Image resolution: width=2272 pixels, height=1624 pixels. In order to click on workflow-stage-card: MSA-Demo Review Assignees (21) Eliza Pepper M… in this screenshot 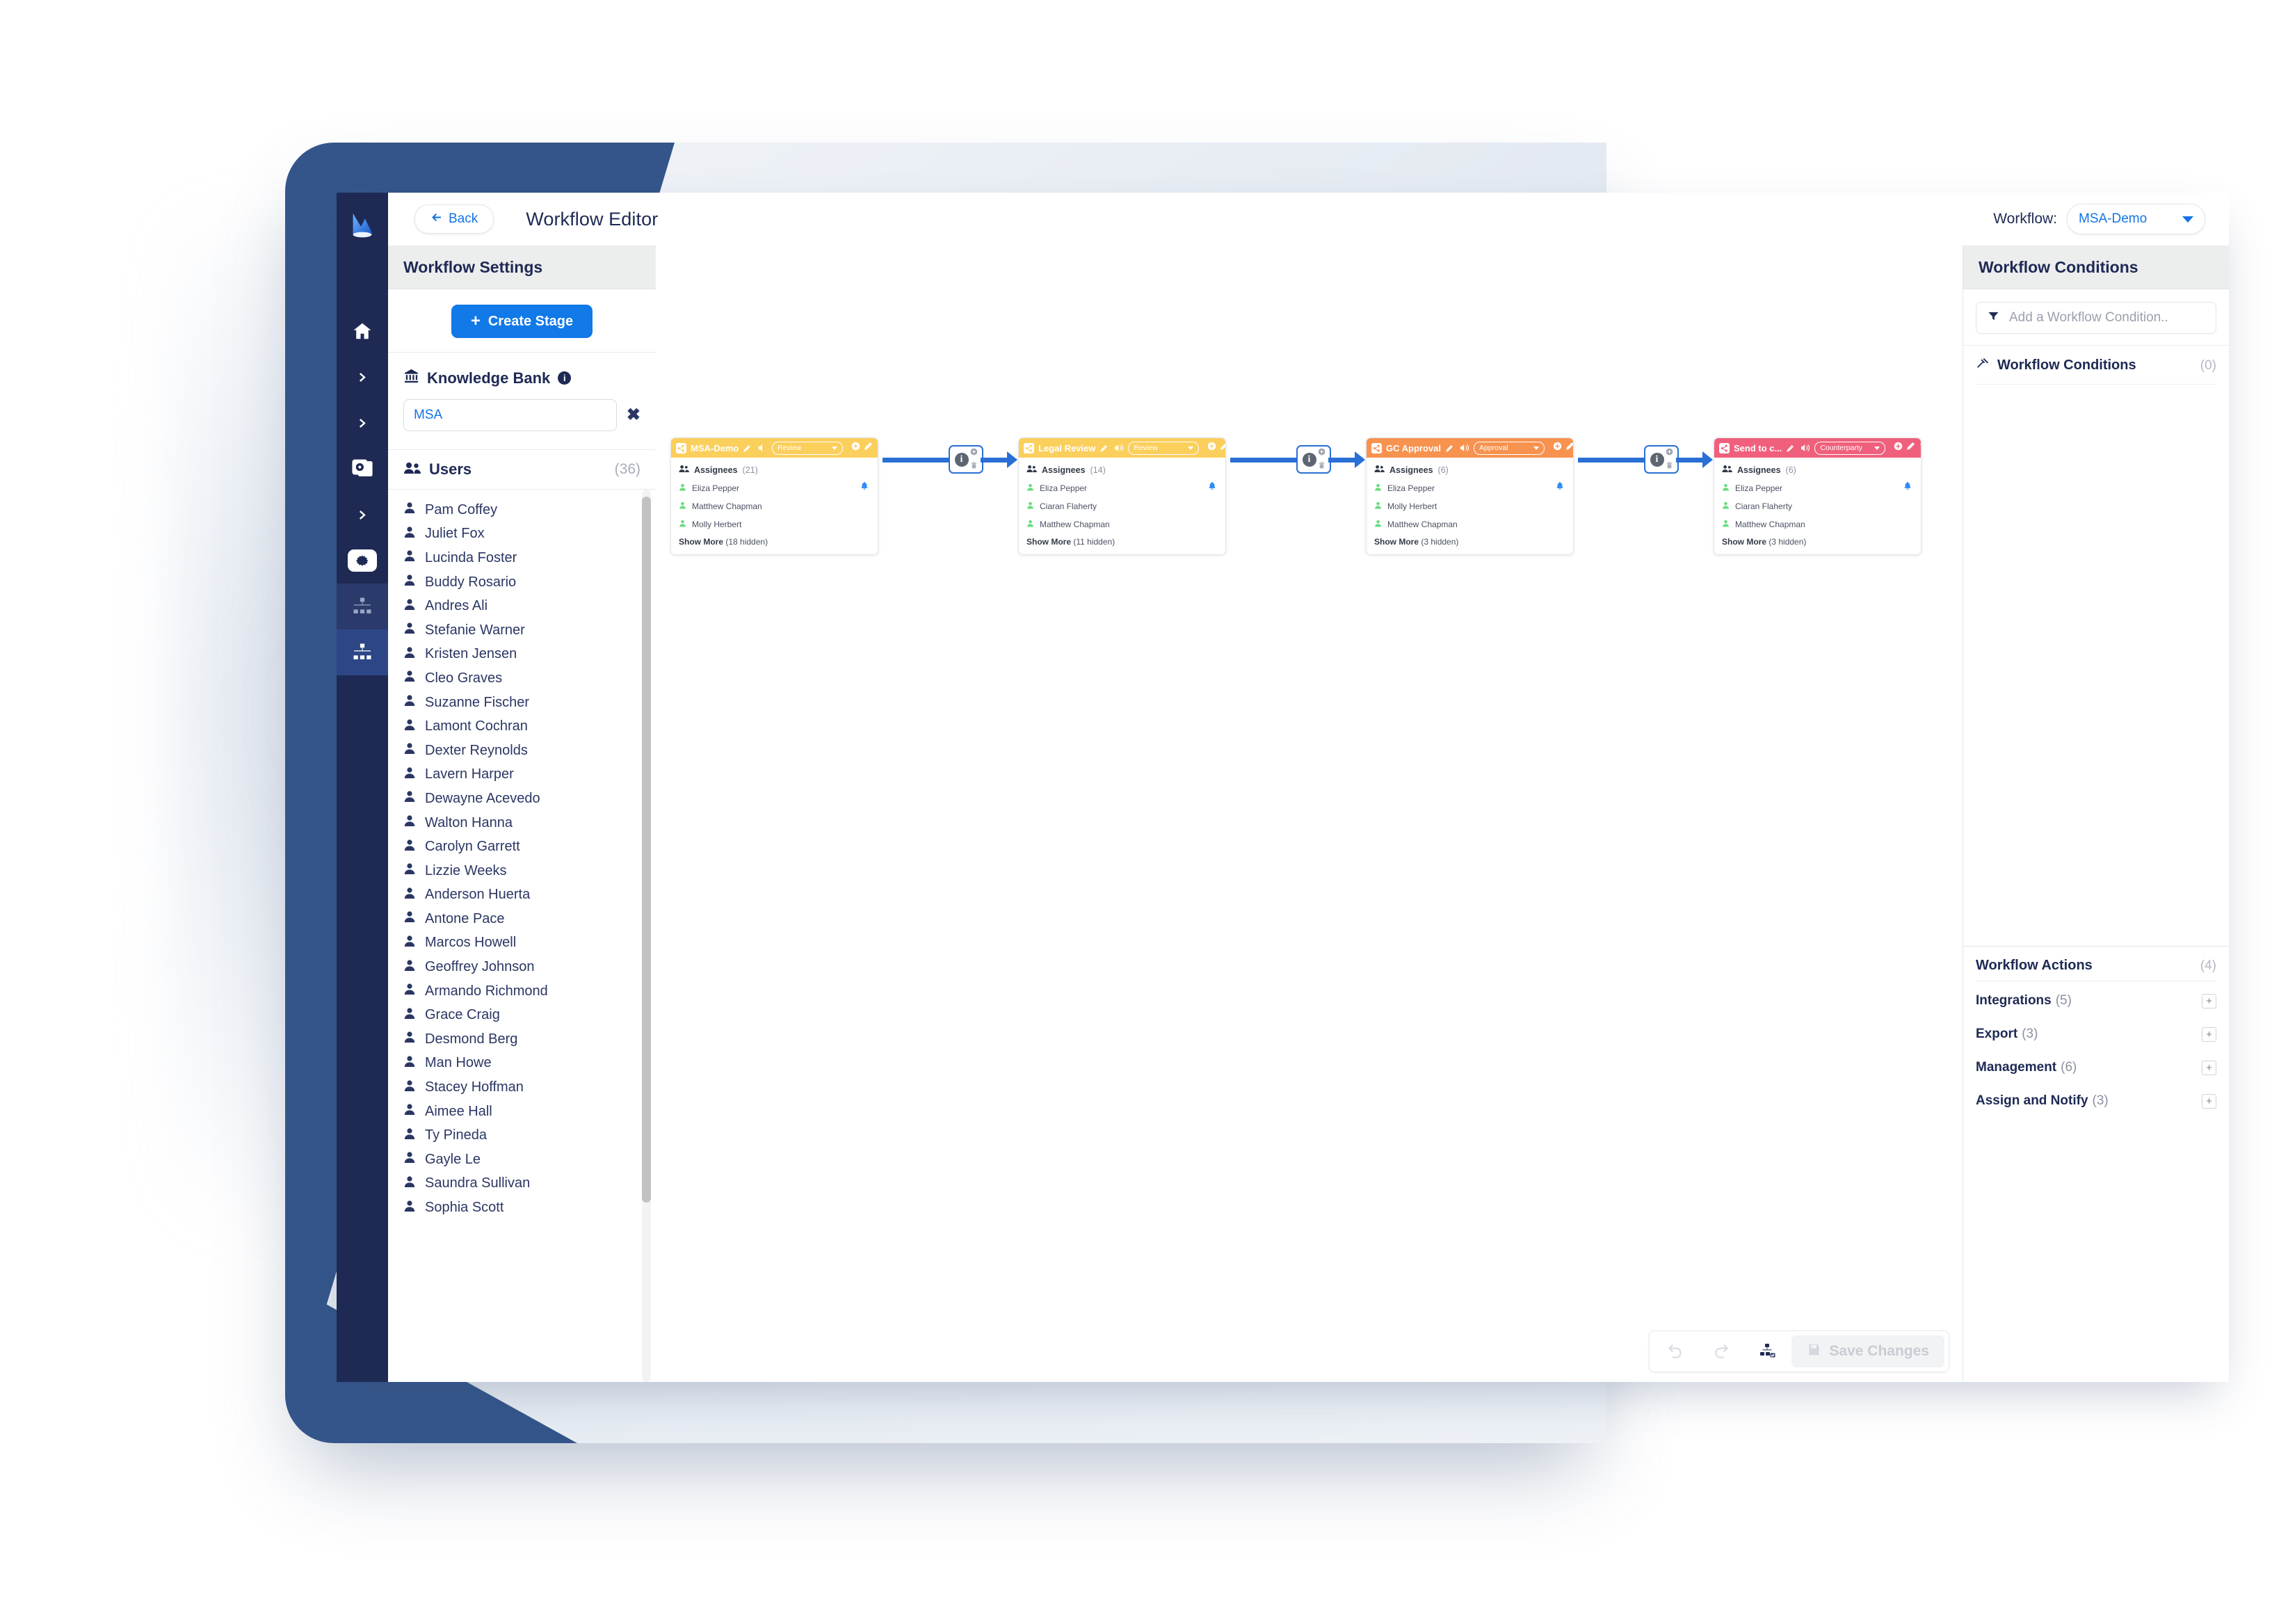, I will do `click(774, 496)`.